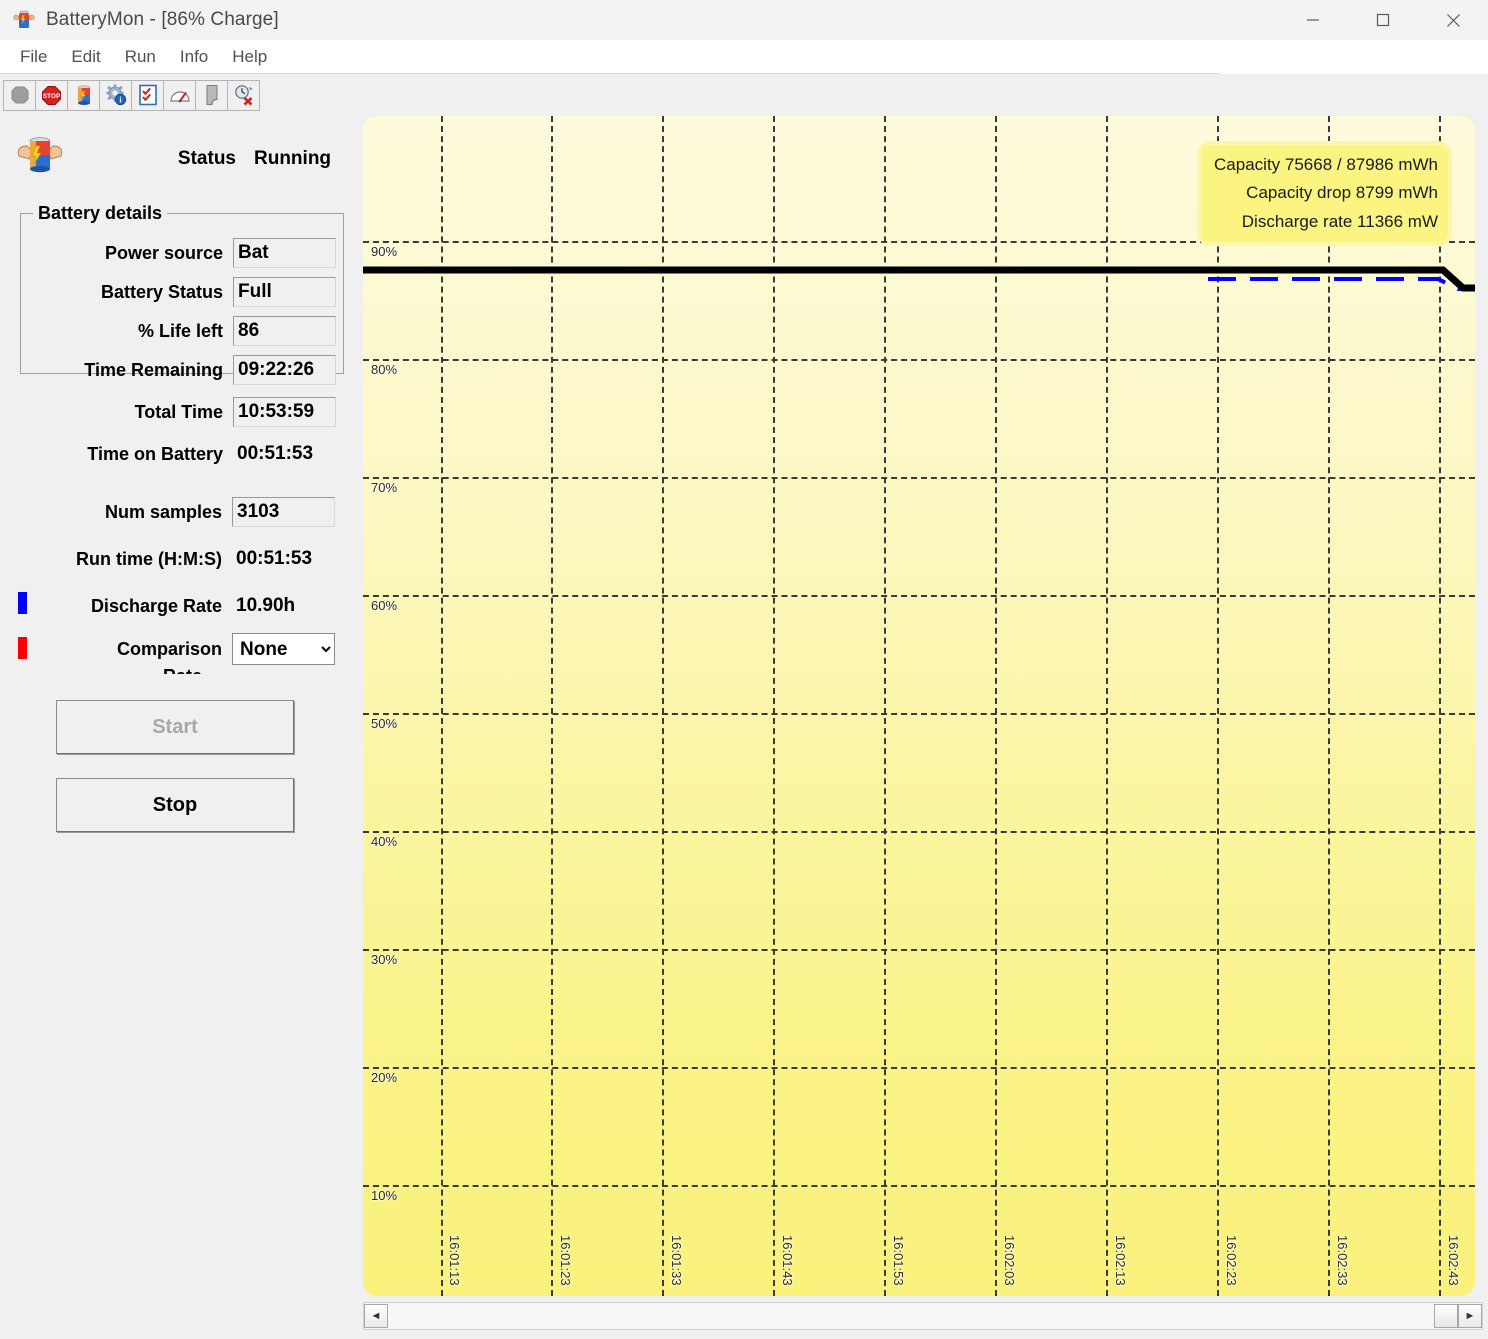 This screenshot has height=1339, width=1488. What do you see at coordinates (85, 57) in the screenshot?
I see `menu-item-edit: Edit` at bounding box center [85, 57].